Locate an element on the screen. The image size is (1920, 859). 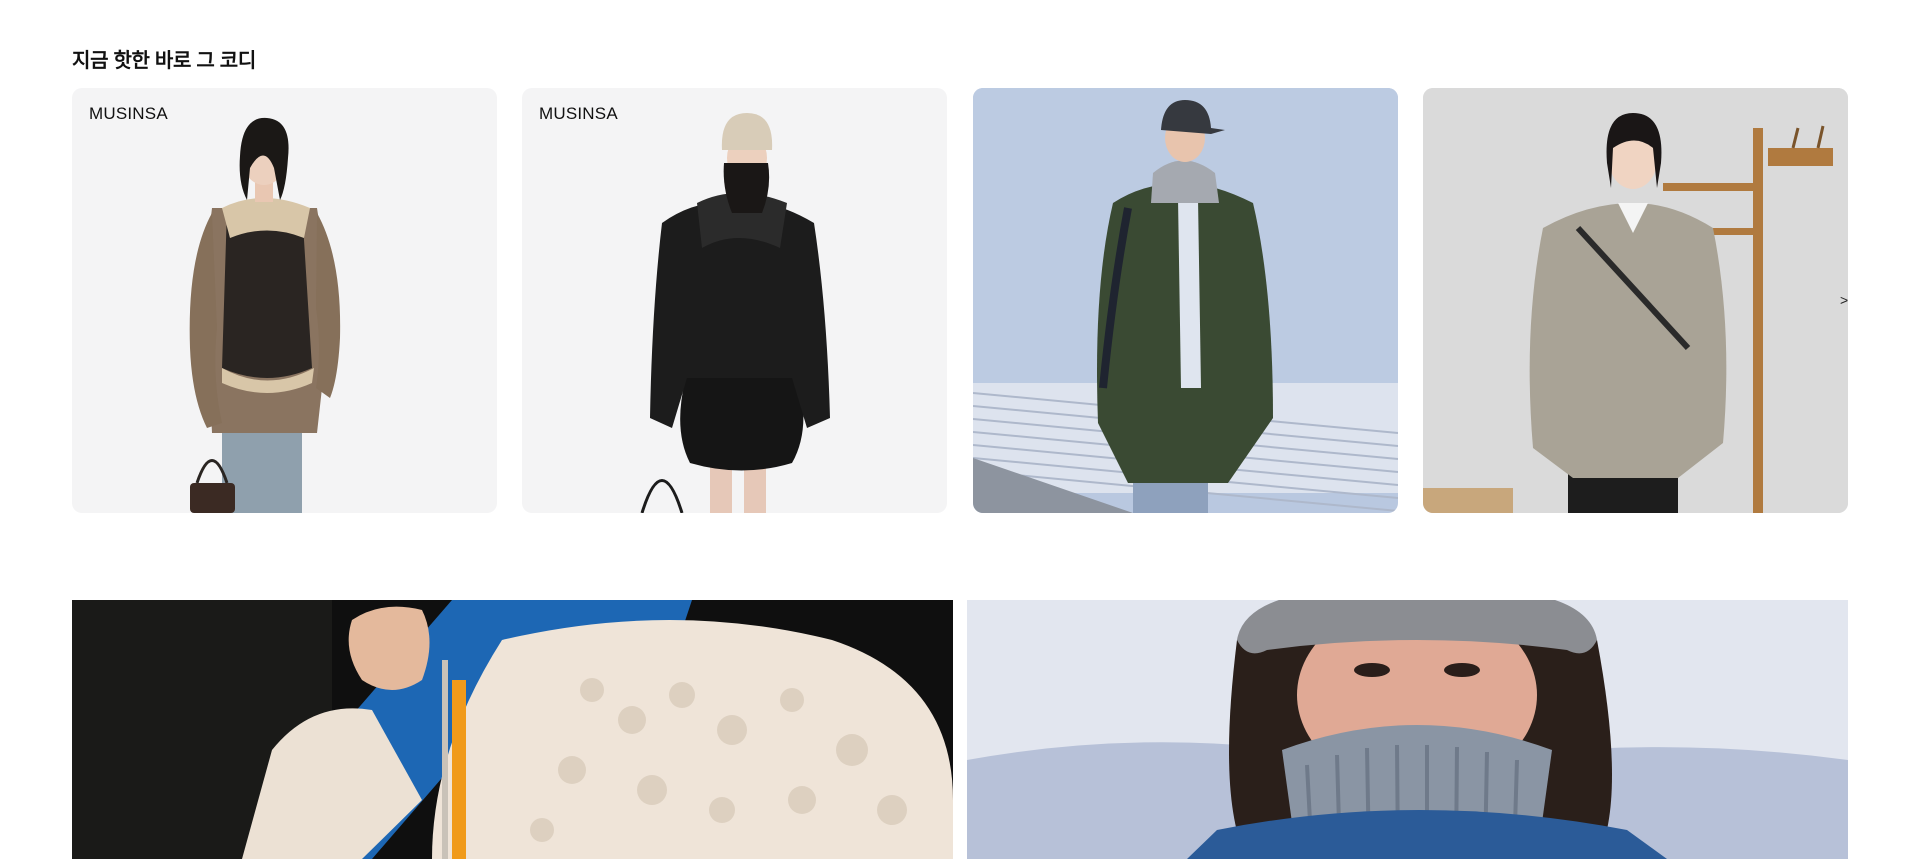
coordi-card-2: MUSINSA is located at coordinates (734, 300).